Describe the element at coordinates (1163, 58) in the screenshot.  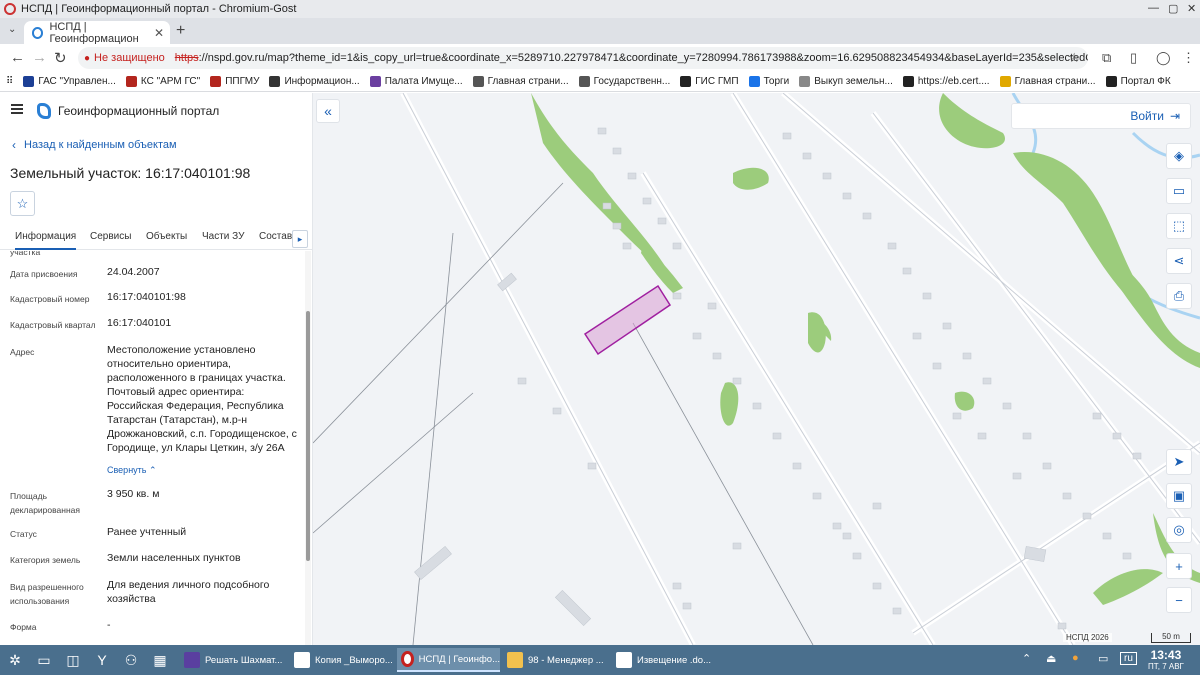
I see `profile-icon: ◯` at that location.